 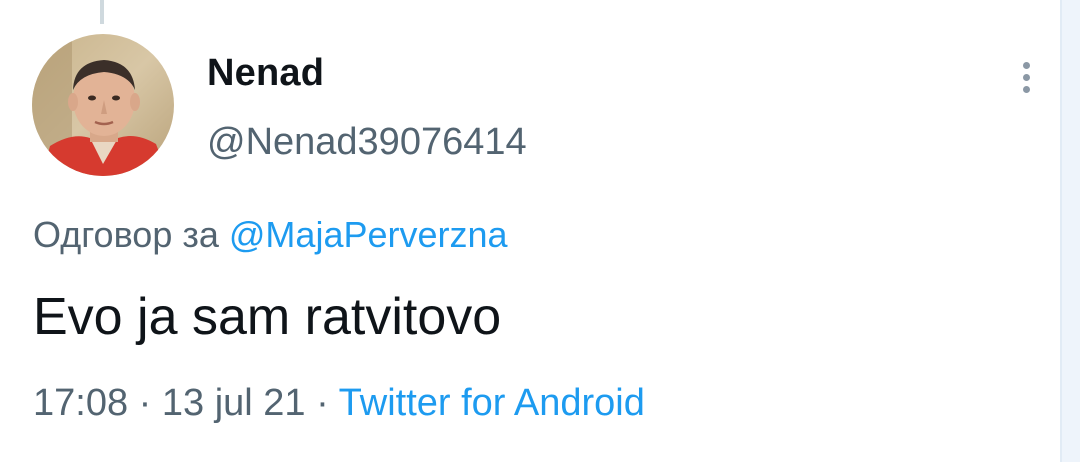 I want to click on scroll-edge, so click(x=1070, y=231).